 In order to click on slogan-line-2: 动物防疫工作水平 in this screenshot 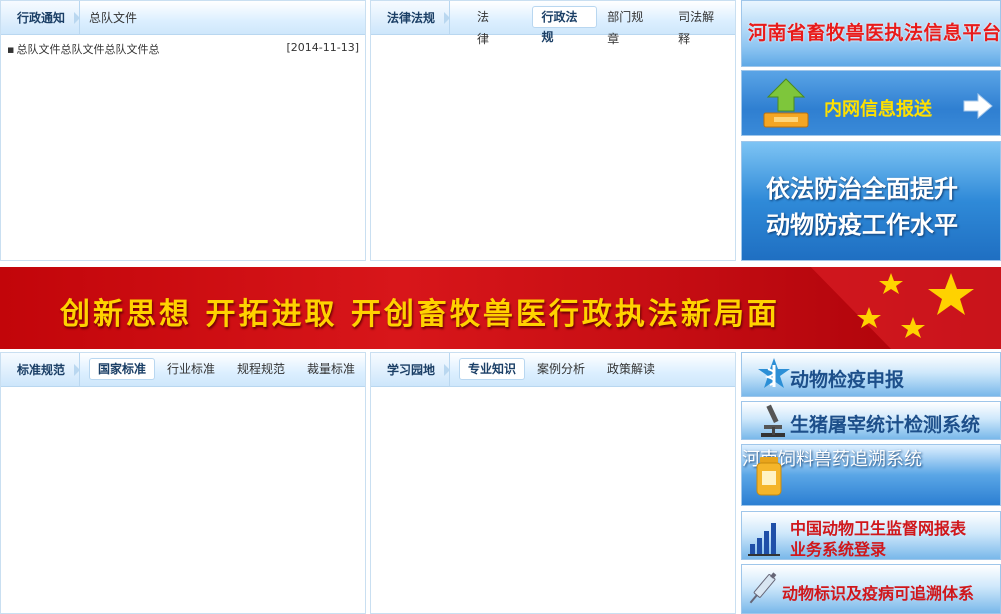, I will do `click(862, 225)`.